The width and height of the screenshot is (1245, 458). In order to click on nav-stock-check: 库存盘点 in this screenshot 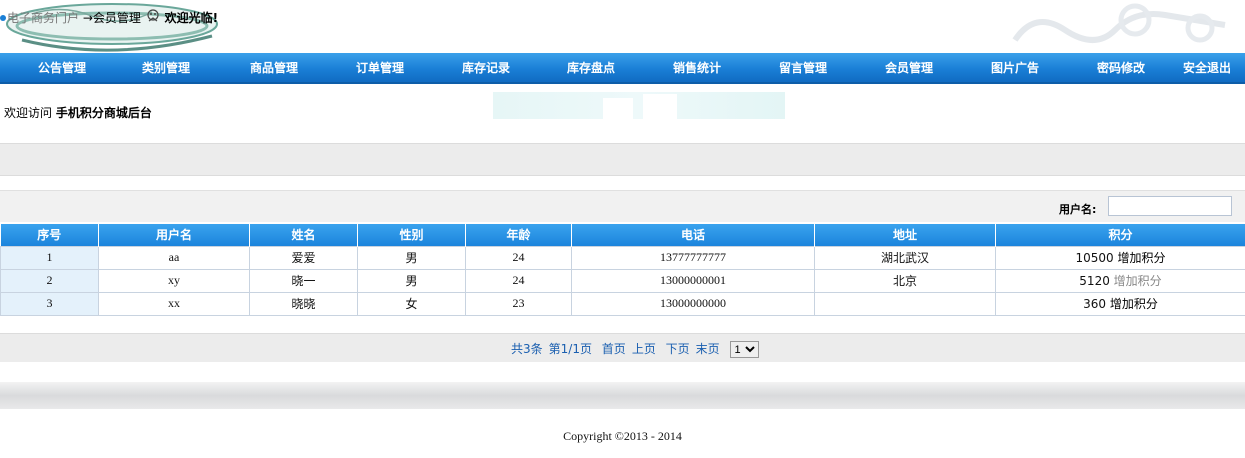, I will do `click(591, 68)`.